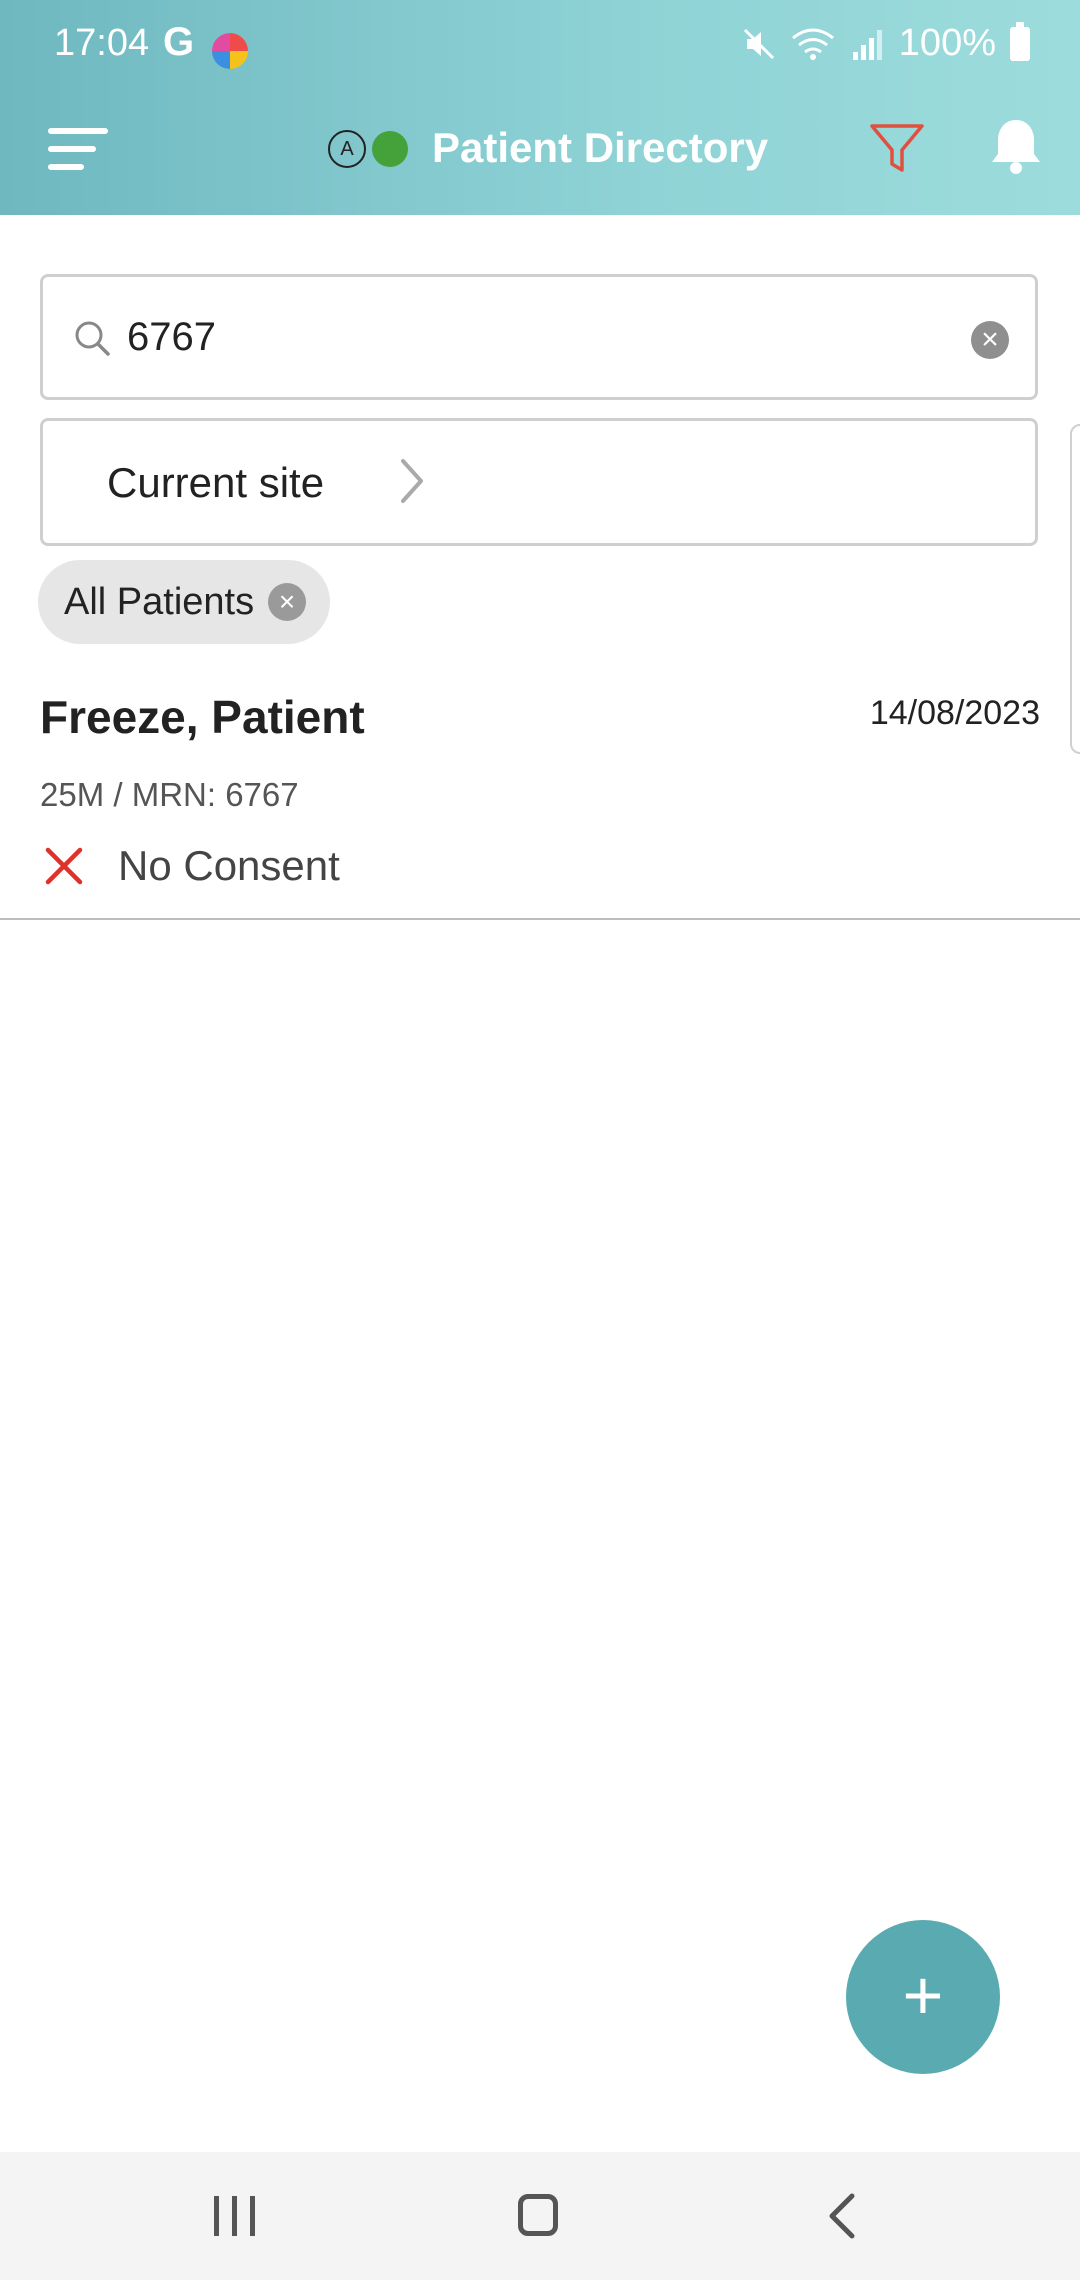 The image size is (1080, 2280). I want to click on filter-chip: All Patients ×, so click(184, 602).